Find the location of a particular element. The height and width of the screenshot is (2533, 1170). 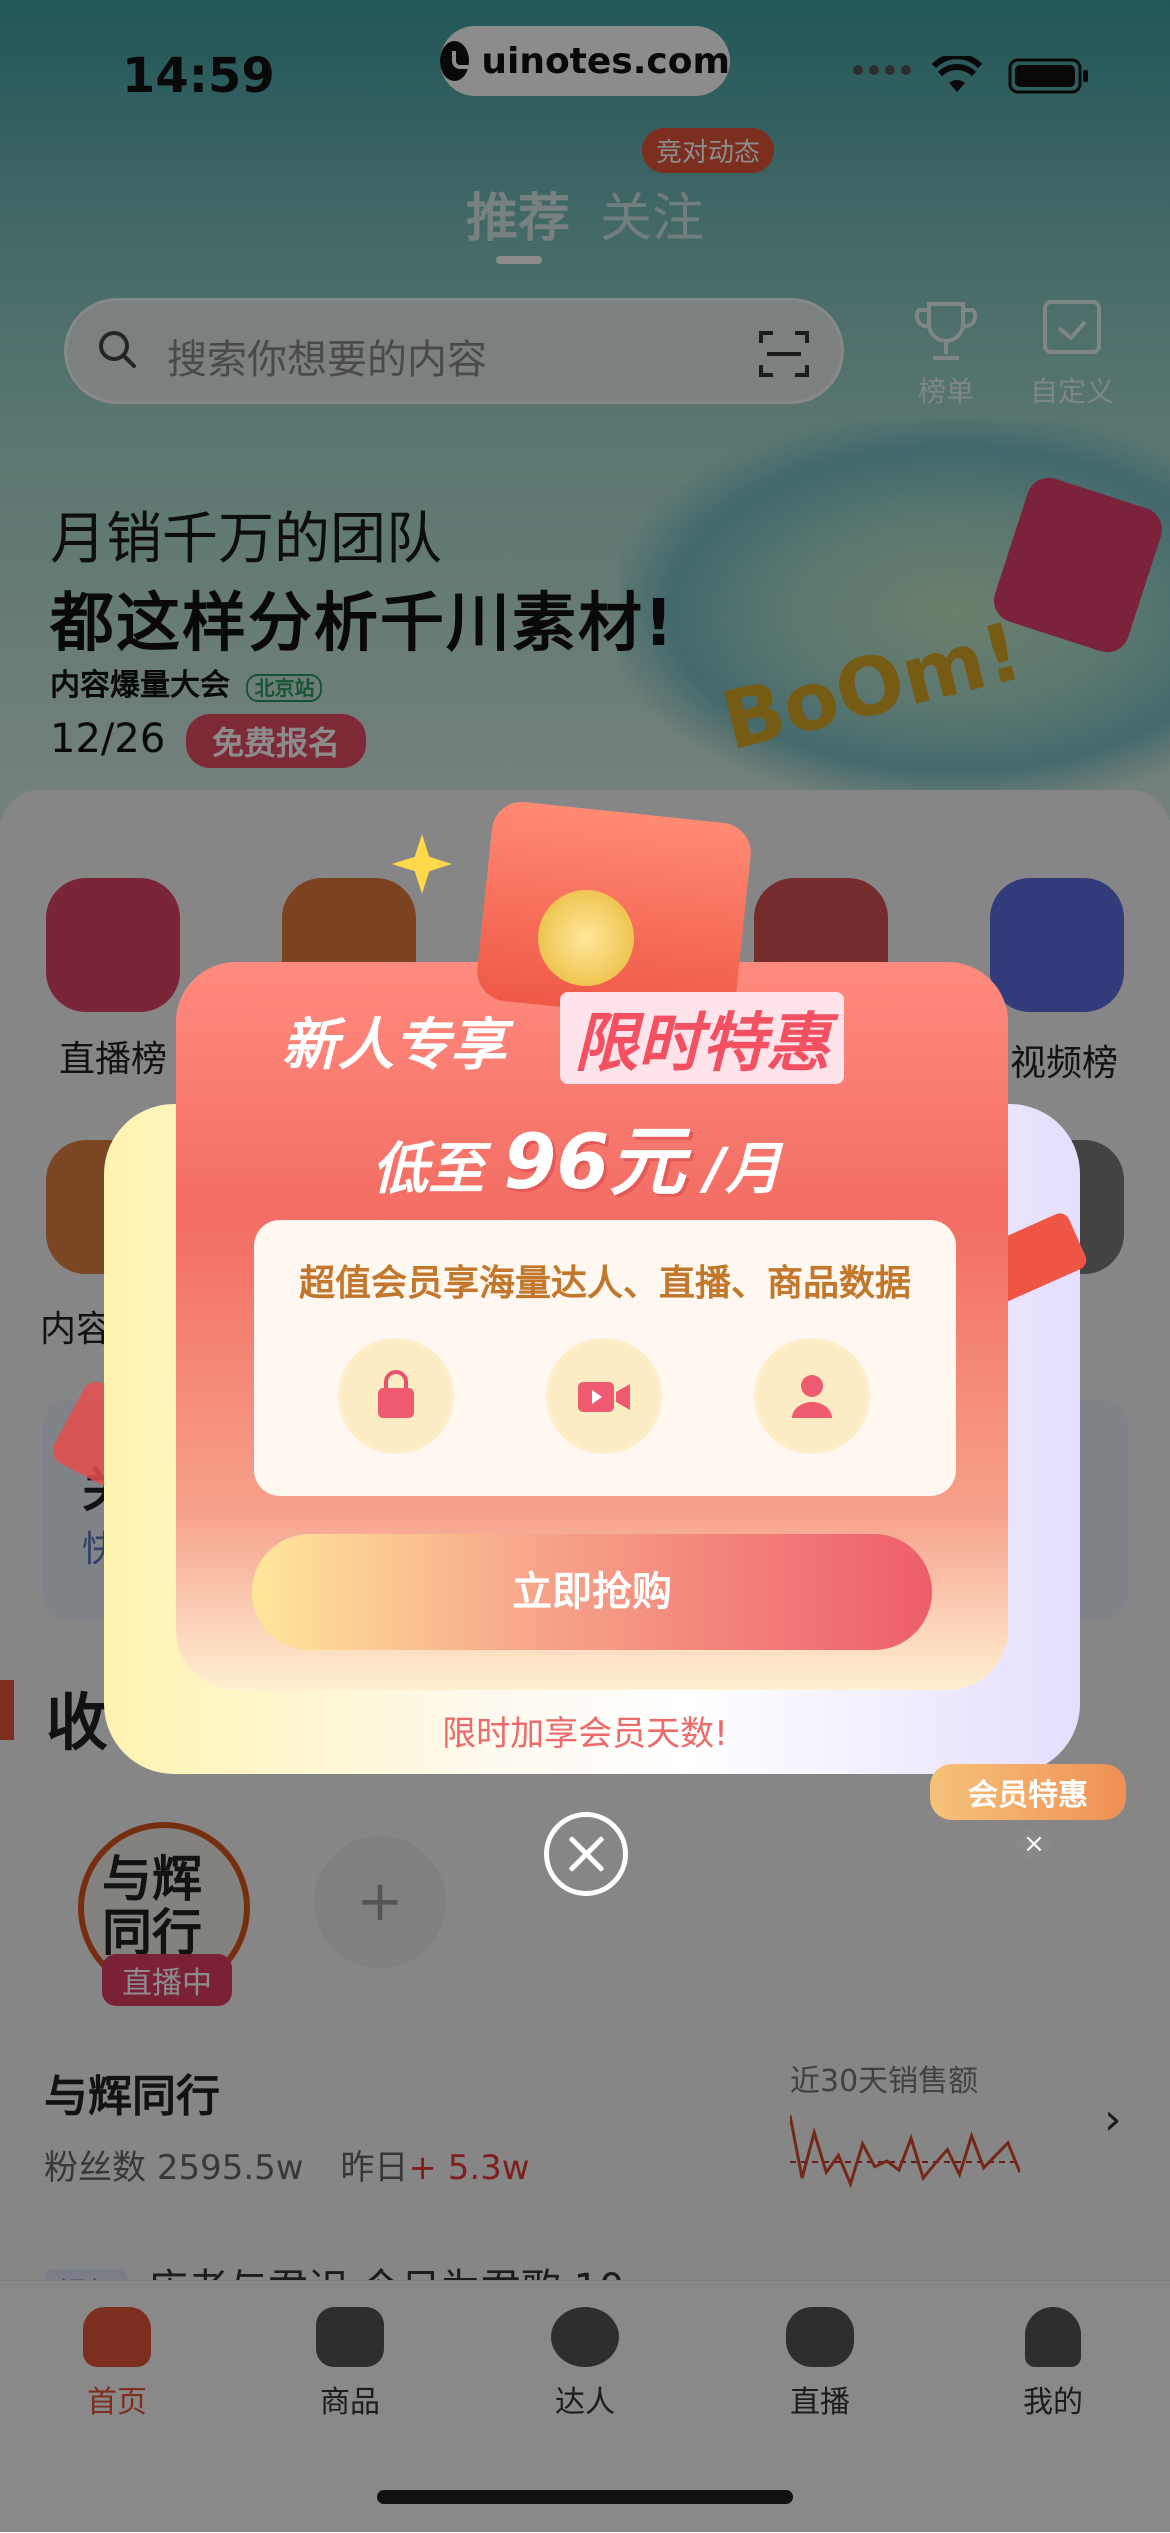

buy-now-button: 立即抢购 is located at coordinates (592, 1592).